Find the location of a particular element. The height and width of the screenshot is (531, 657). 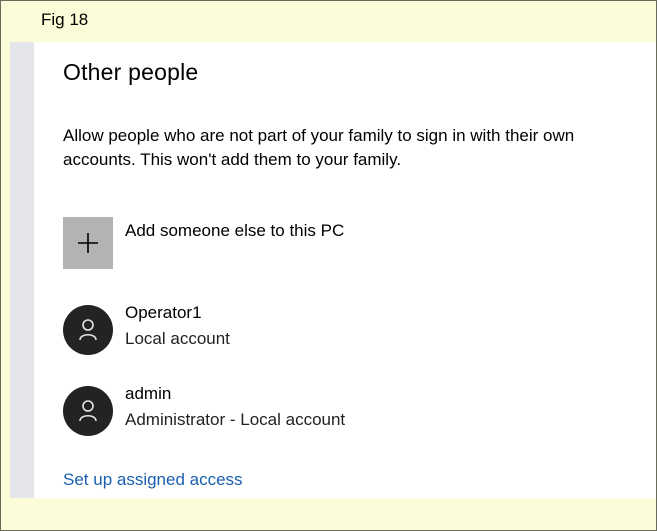

figure-header: Fig 18 is located at coordinates (328, 21).